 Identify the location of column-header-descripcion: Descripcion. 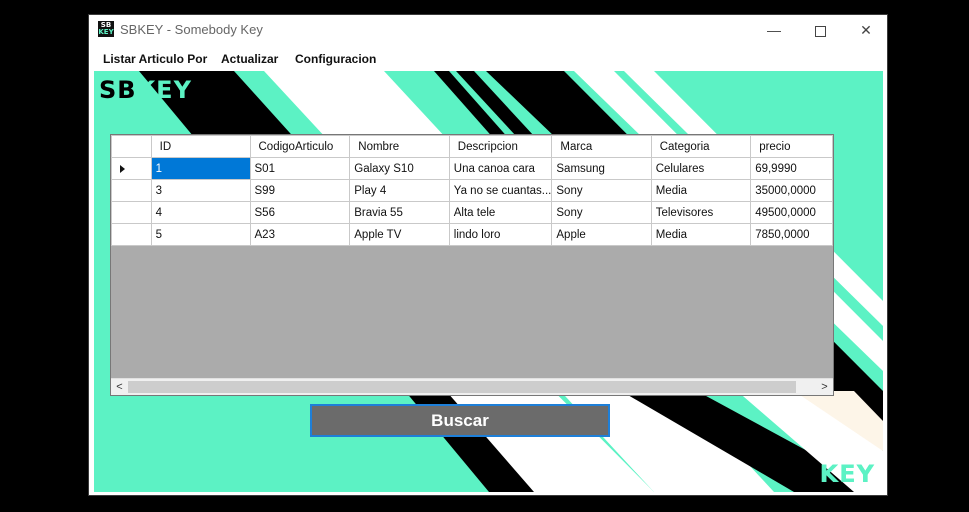
(500, 146).